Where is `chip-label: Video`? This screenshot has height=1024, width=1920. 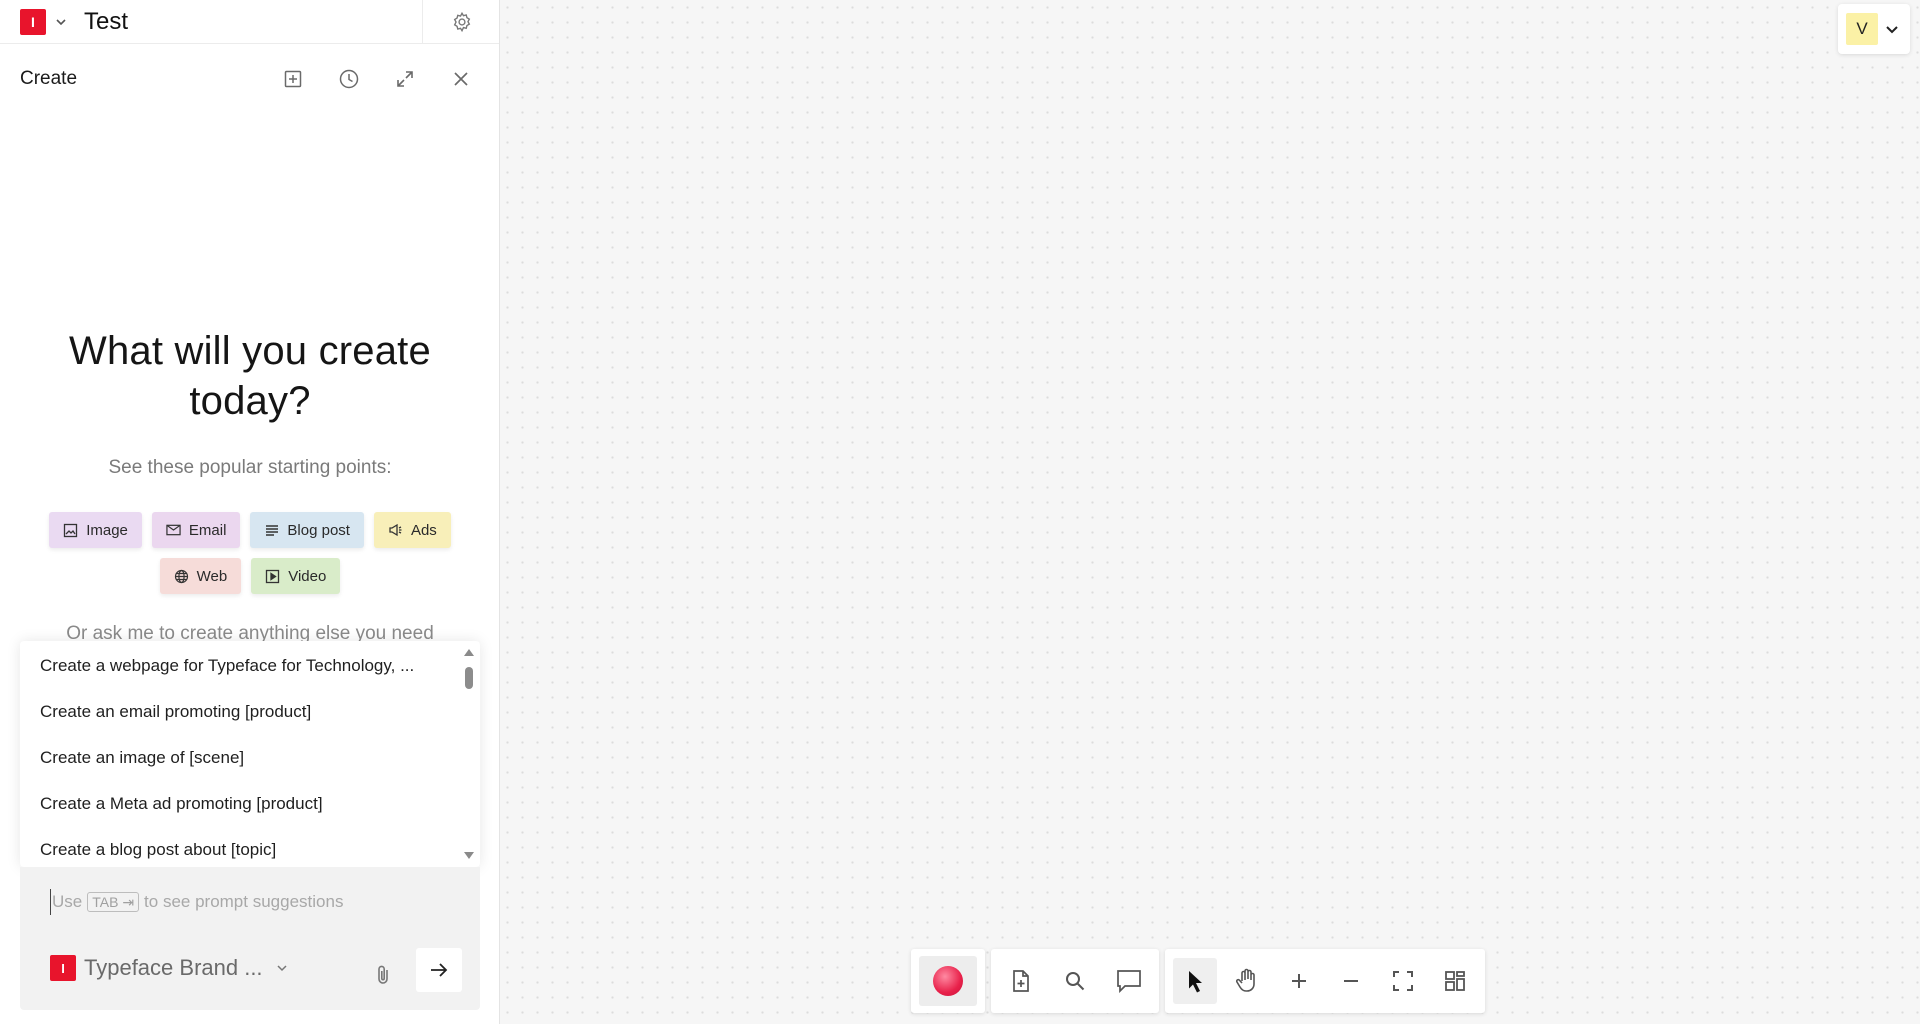
chip-label: Video is located at coordinates (307, 576).